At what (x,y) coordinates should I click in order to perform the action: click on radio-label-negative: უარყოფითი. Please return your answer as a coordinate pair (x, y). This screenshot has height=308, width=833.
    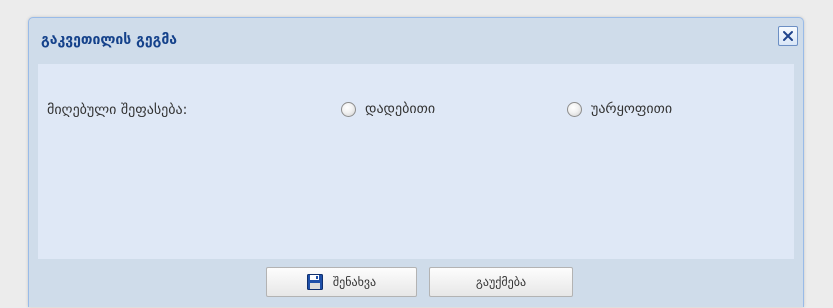
    Looking at the image, I should click on (632, 109).